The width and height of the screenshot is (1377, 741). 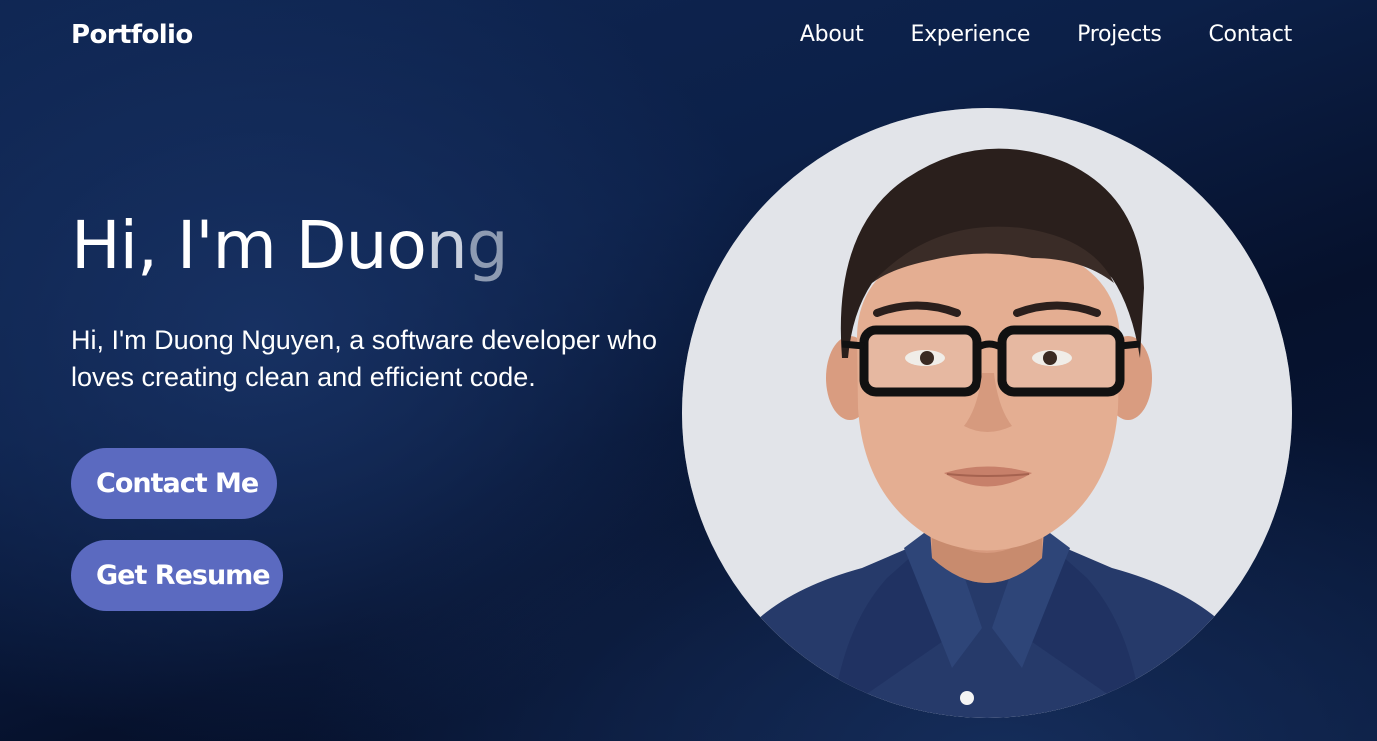 What do you see at coordinates (1046, 35) in the screenshot?
I see `nav-bar: About Experience Projects Contact` at bounding box center [1046, 35].